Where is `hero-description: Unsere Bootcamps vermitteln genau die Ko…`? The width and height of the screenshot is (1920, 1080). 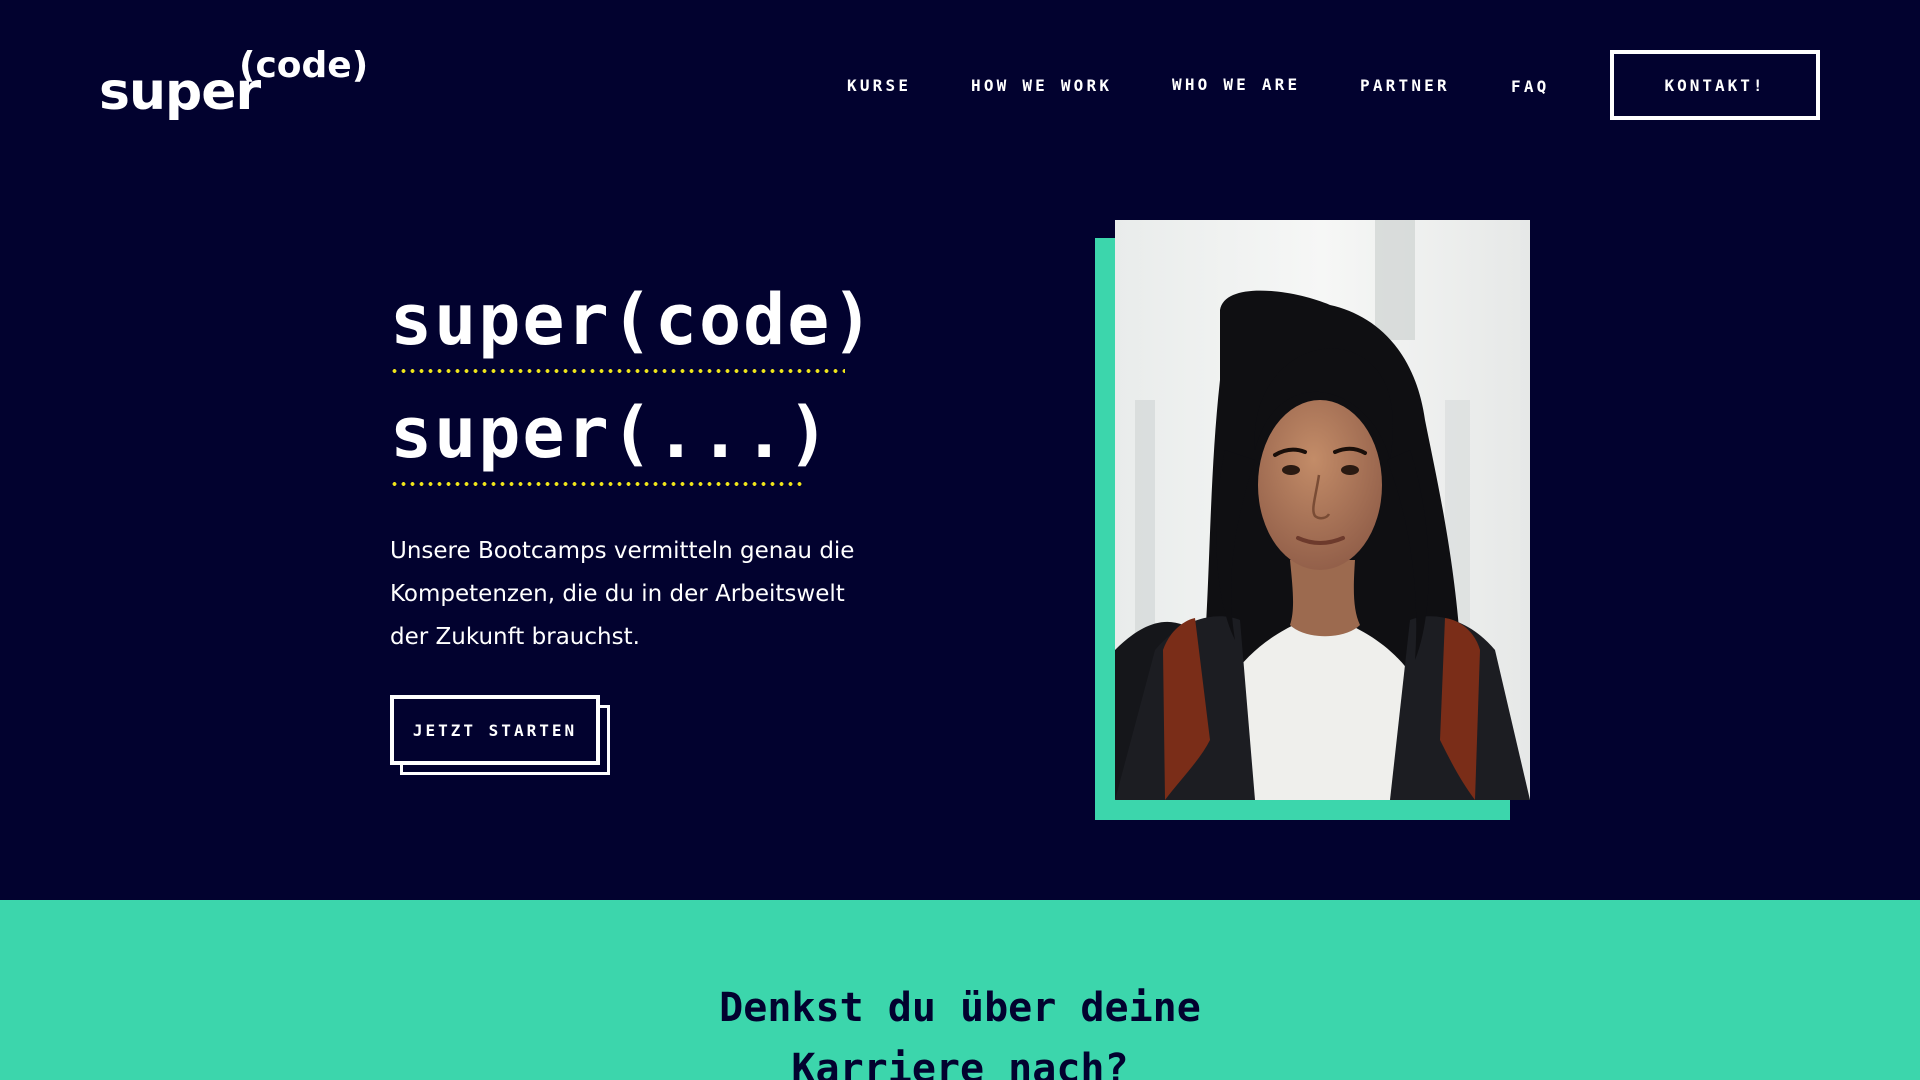 hero-description: Unsere Bootcamps vermitteln genau die Ko… is located at coordinates (622, 594).